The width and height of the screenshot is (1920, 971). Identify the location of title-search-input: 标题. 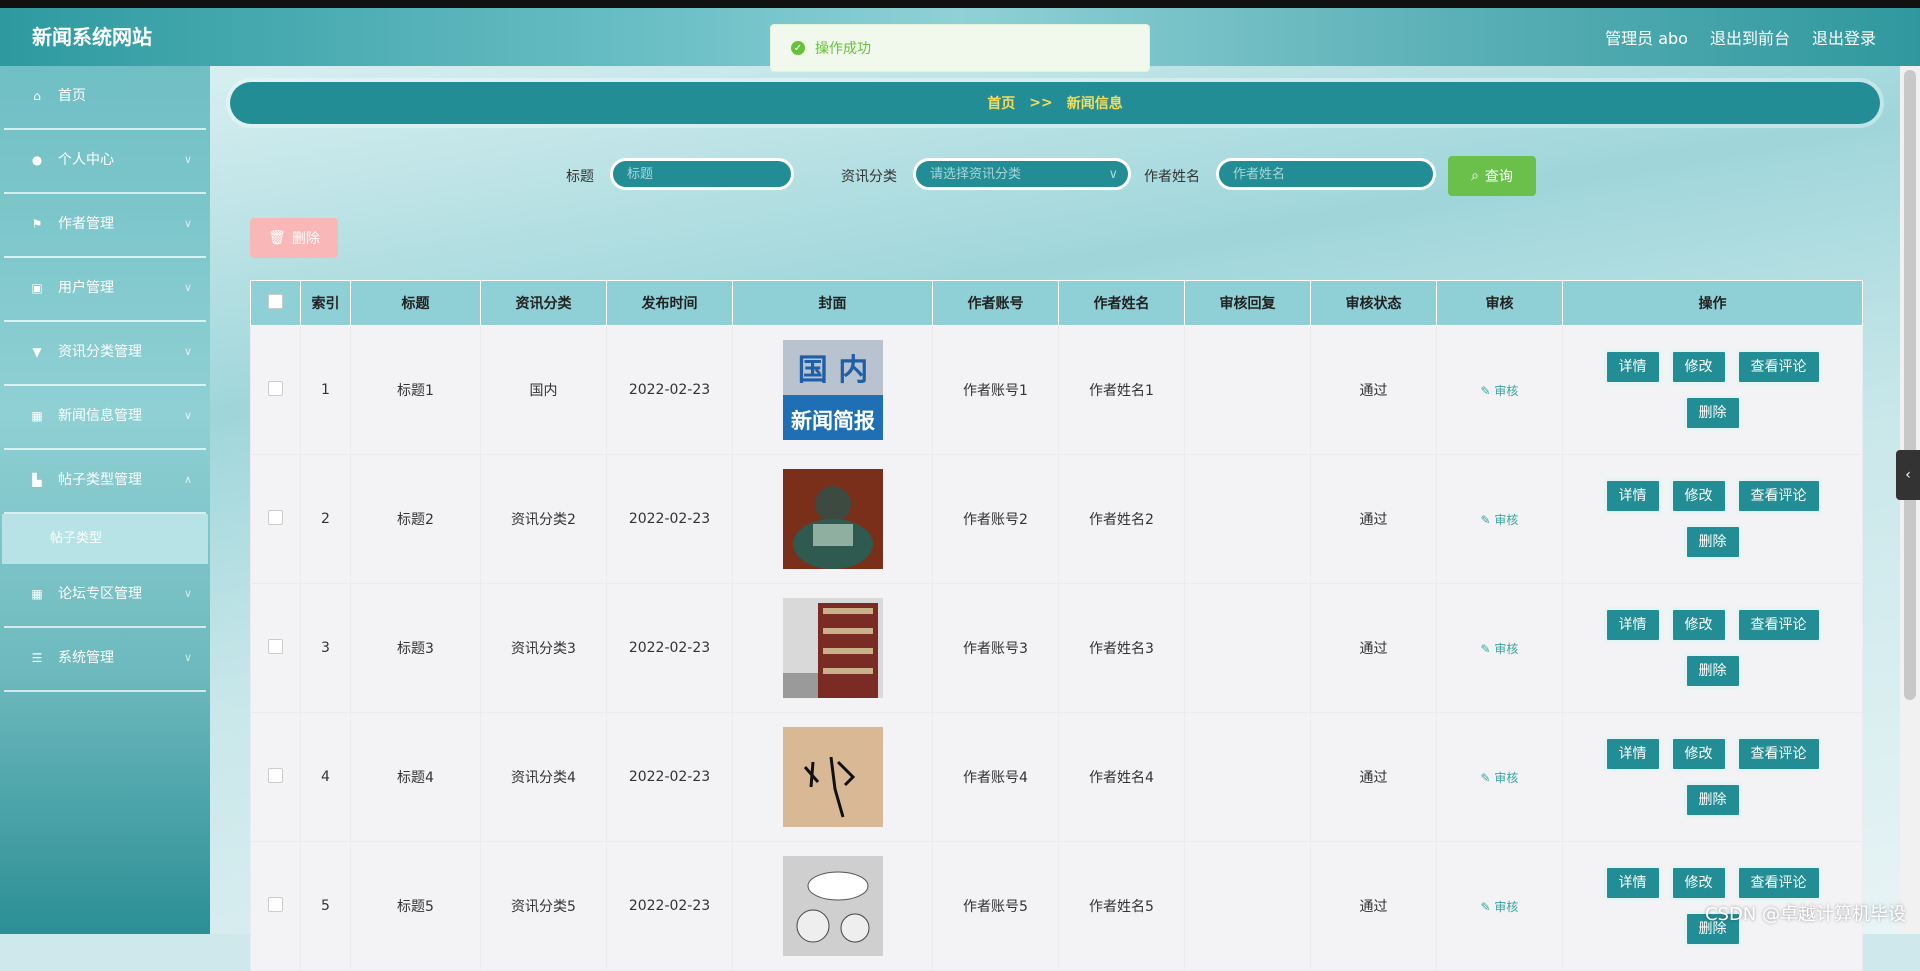
(702, 174).